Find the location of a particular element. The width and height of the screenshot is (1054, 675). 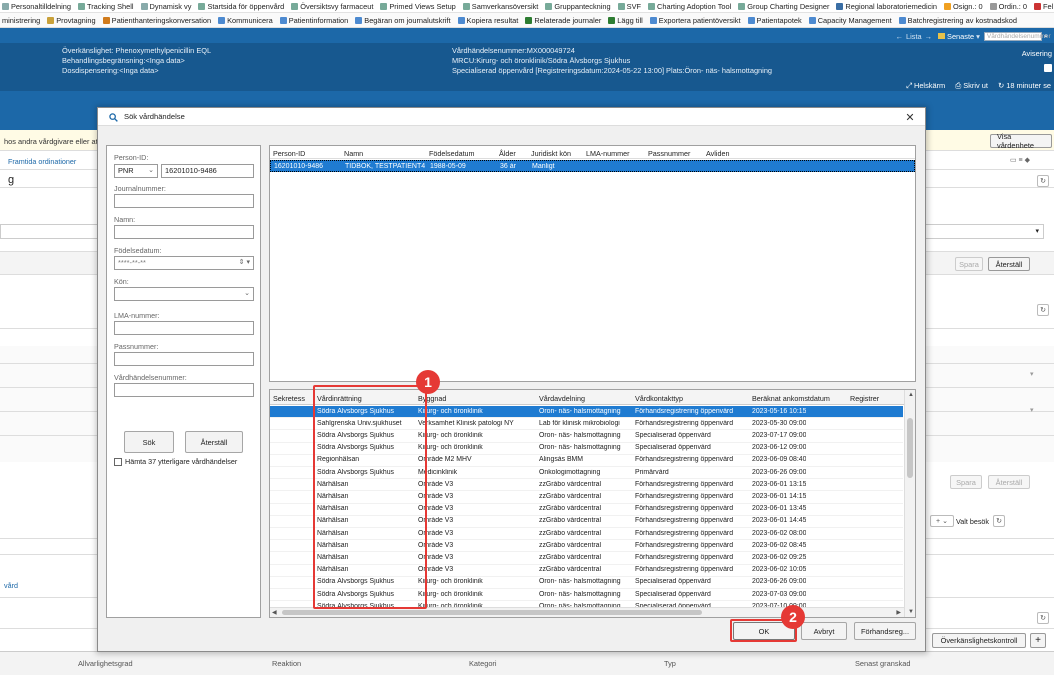

encounter-col-header: Vårdavdelning is located at coordinates (562, 398).